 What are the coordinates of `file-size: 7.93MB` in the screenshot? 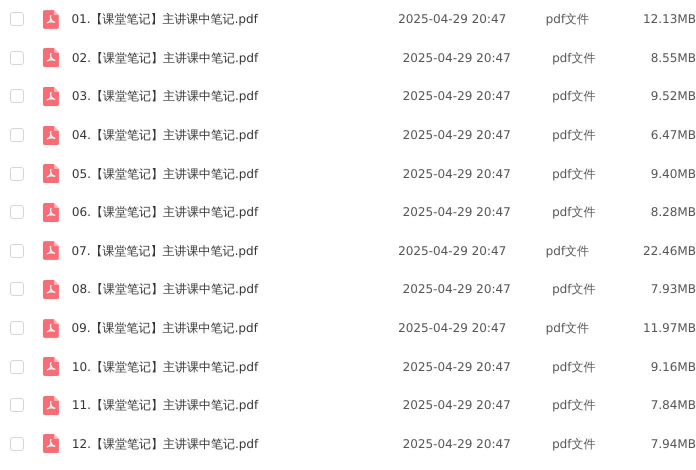 It's located at (673, 289).